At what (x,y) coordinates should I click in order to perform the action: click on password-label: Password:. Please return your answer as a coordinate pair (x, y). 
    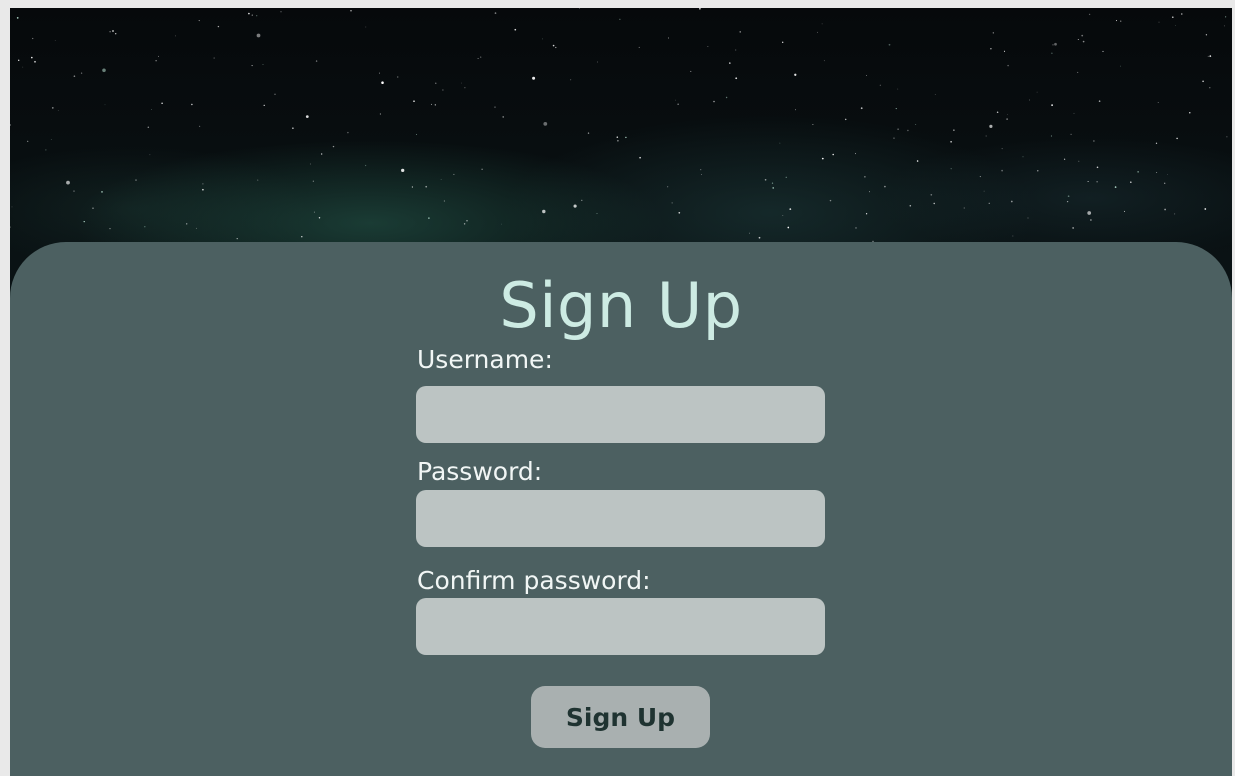
    Looking at the image, I should click on (480, 471).